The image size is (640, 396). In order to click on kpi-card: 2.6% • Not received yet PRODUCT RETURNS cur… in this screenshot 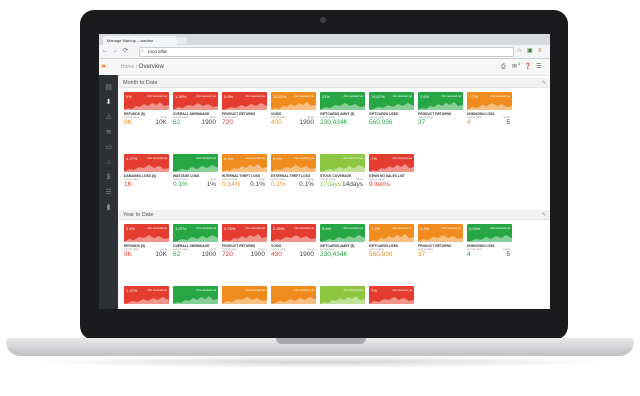, I will do `click(440, 110)`.